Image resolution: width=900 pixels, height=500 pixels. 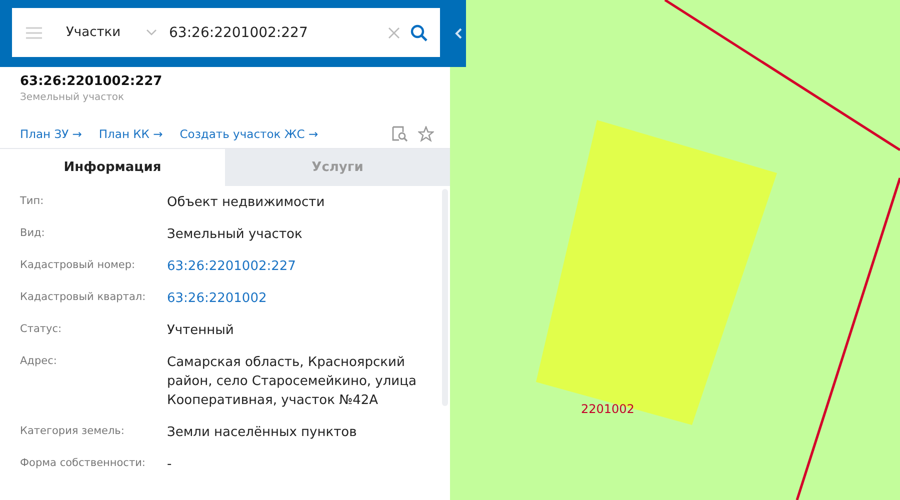 I want to click on chevron-left-icon, so click(x=458, y=33).